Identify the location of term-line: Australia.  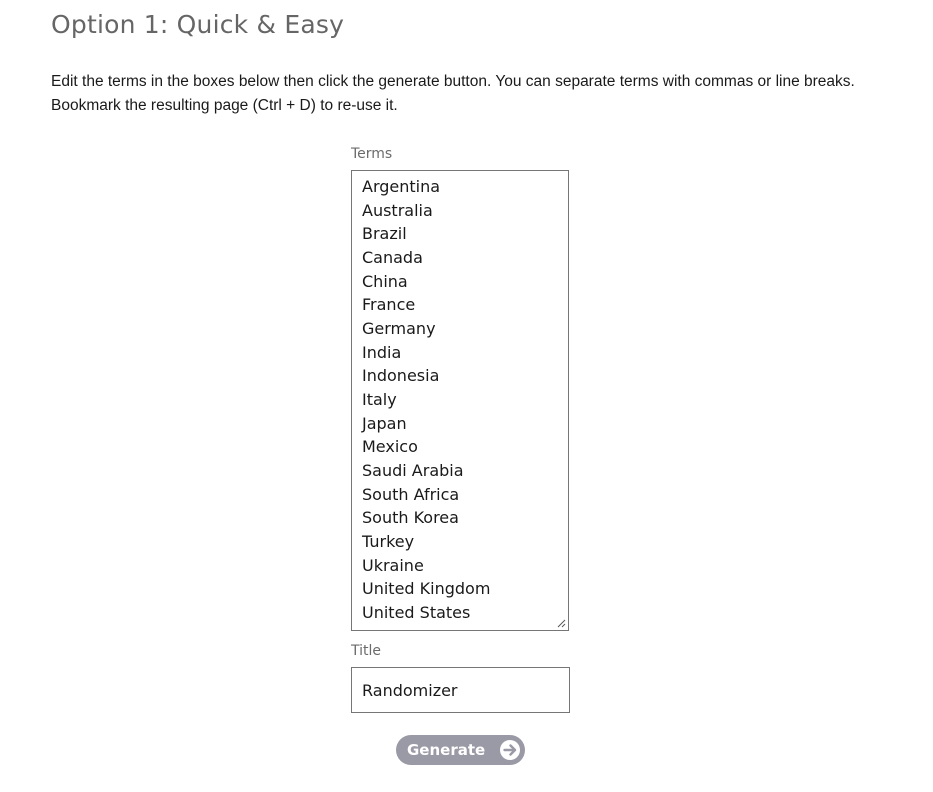
(397, 210).